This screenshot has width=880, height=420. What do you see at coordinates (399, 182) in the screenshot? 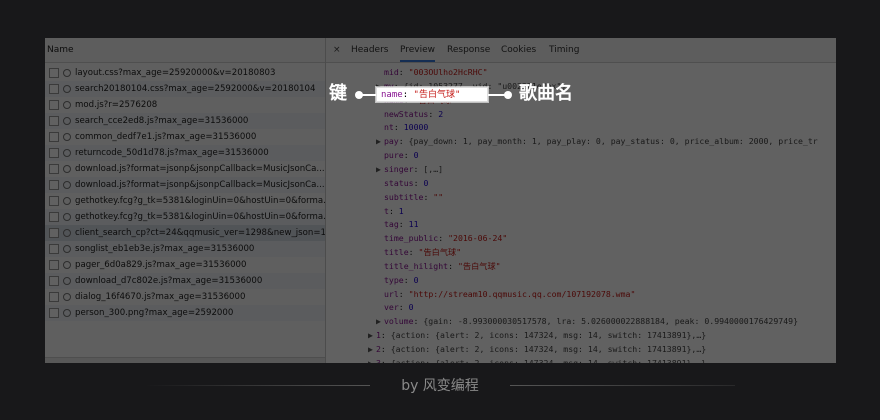
I see `json-key: status` at bounding box center [399, 182].